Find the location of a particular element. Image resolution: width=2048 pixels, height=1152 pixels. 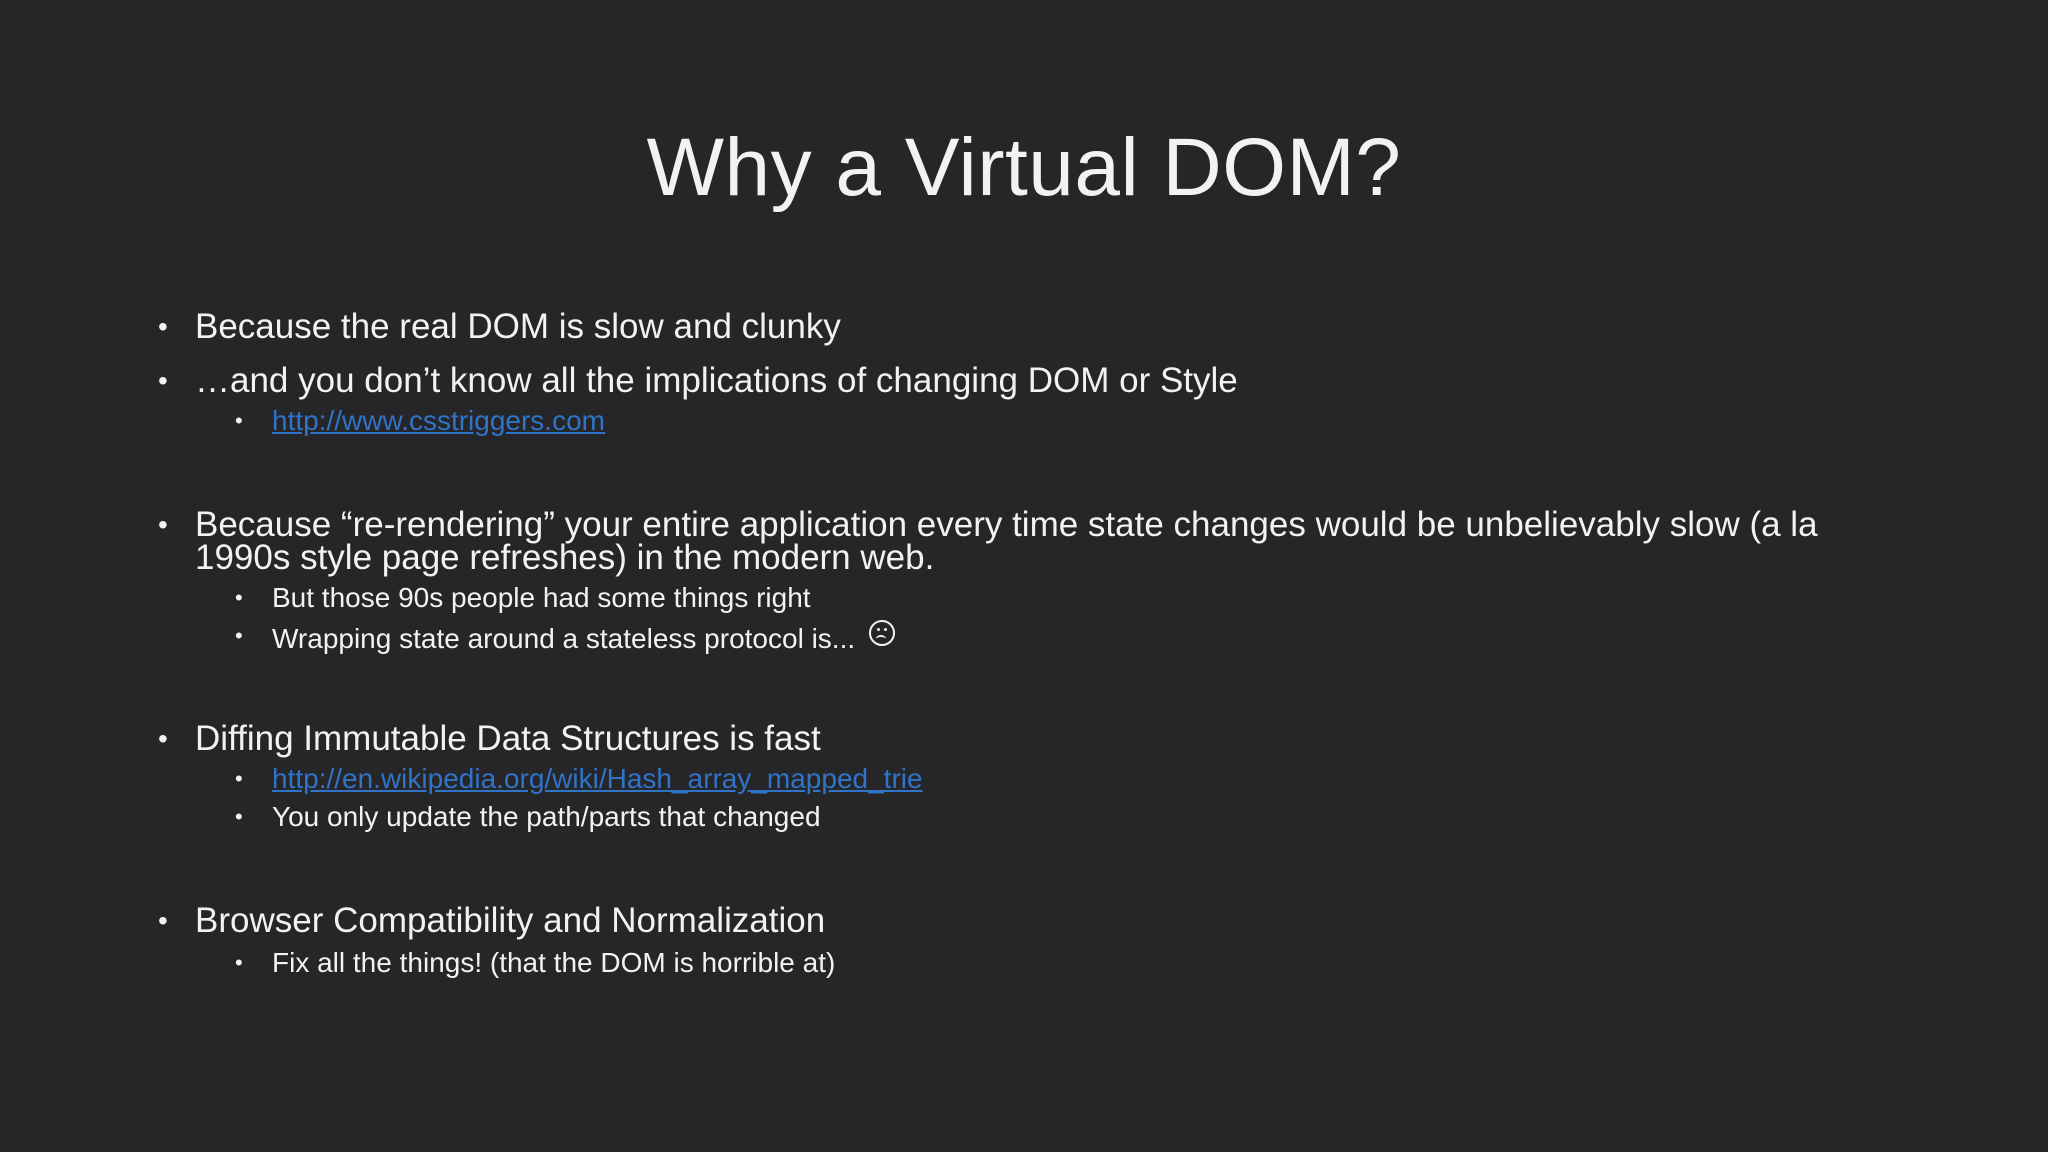

slide-title: Why a Virtual DOM? is located at coordinates (1024, 167).